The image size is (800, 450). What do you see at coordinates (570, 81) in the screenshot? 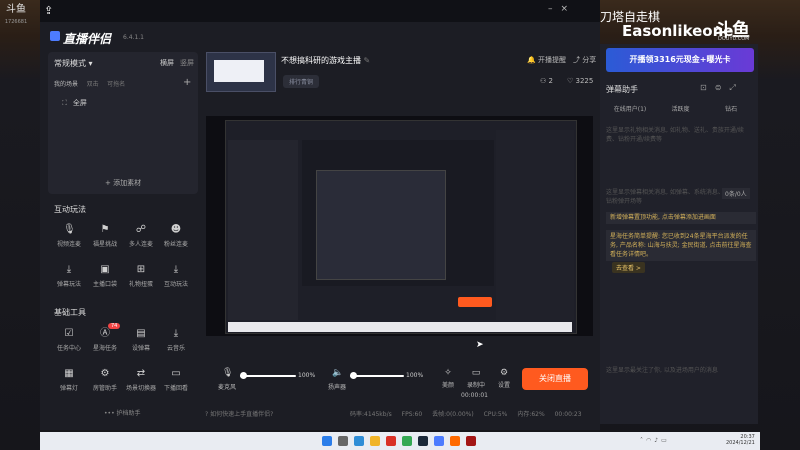
I see `heart-icon: ♡` at bounding box center [570, 81].